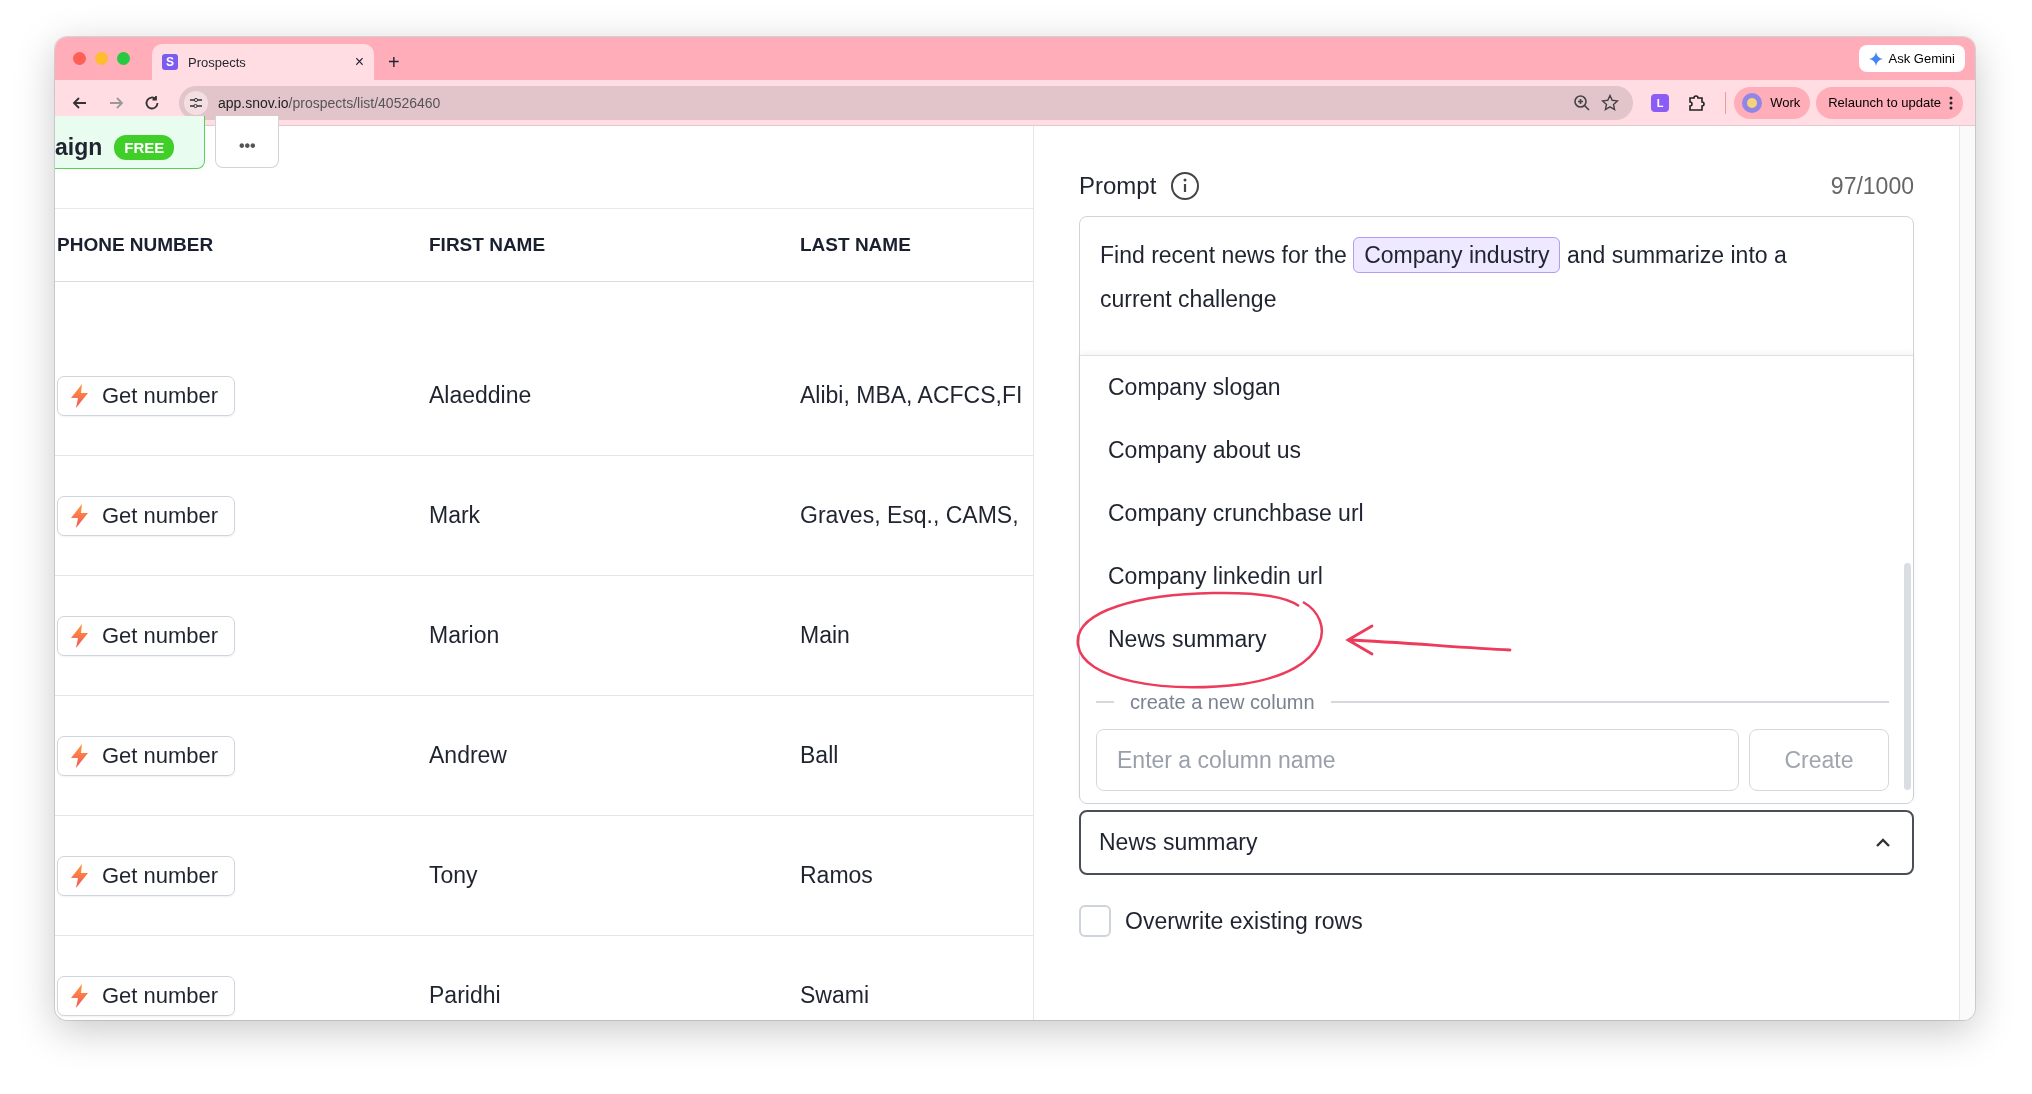 Image resolution: width=2032 pixels, height=1094 pixels. What do you see at coordinates (1752, 102) in the screenshot?
I see `avatar-icon` at bounding box center [1752, 102].